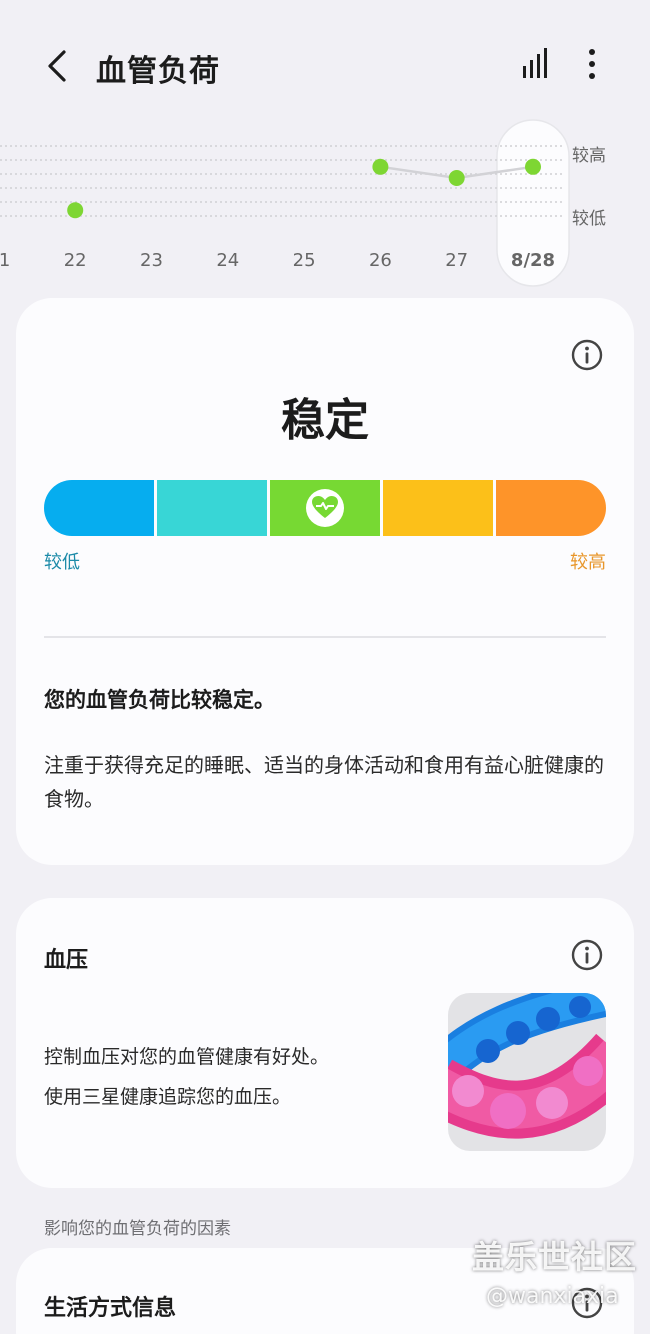 The width and height of the screenshot is (650, 1334). I want to click on scale-low-label: 较低, so click(62, 562).